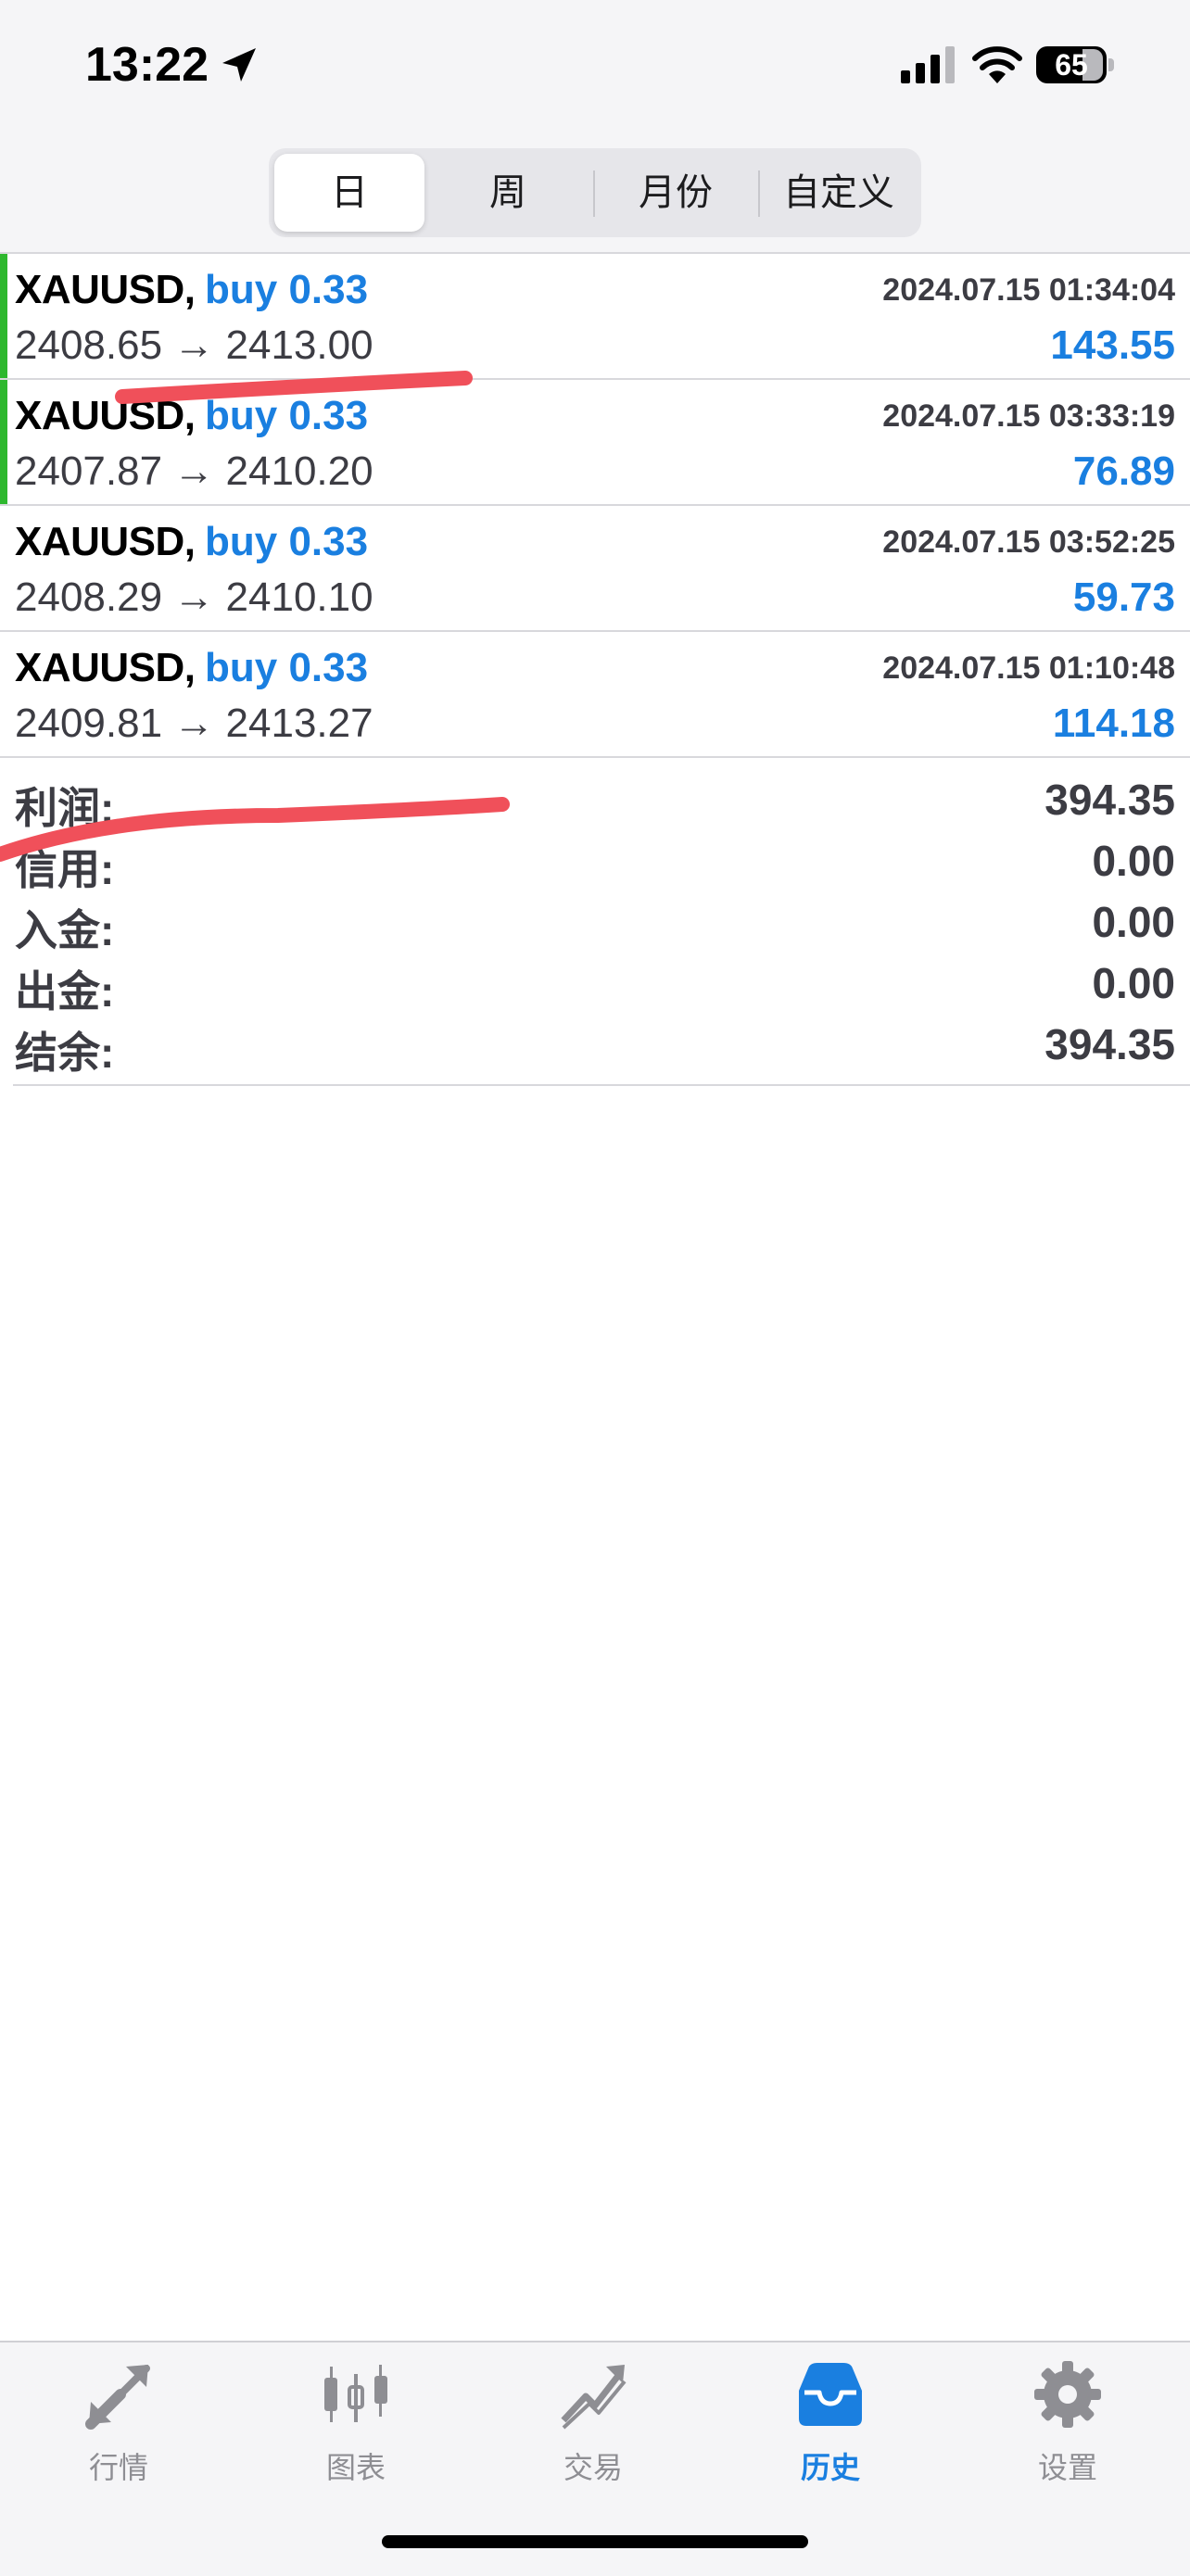  I want to click on tab-quotes: 行情, so click(118, 2428).